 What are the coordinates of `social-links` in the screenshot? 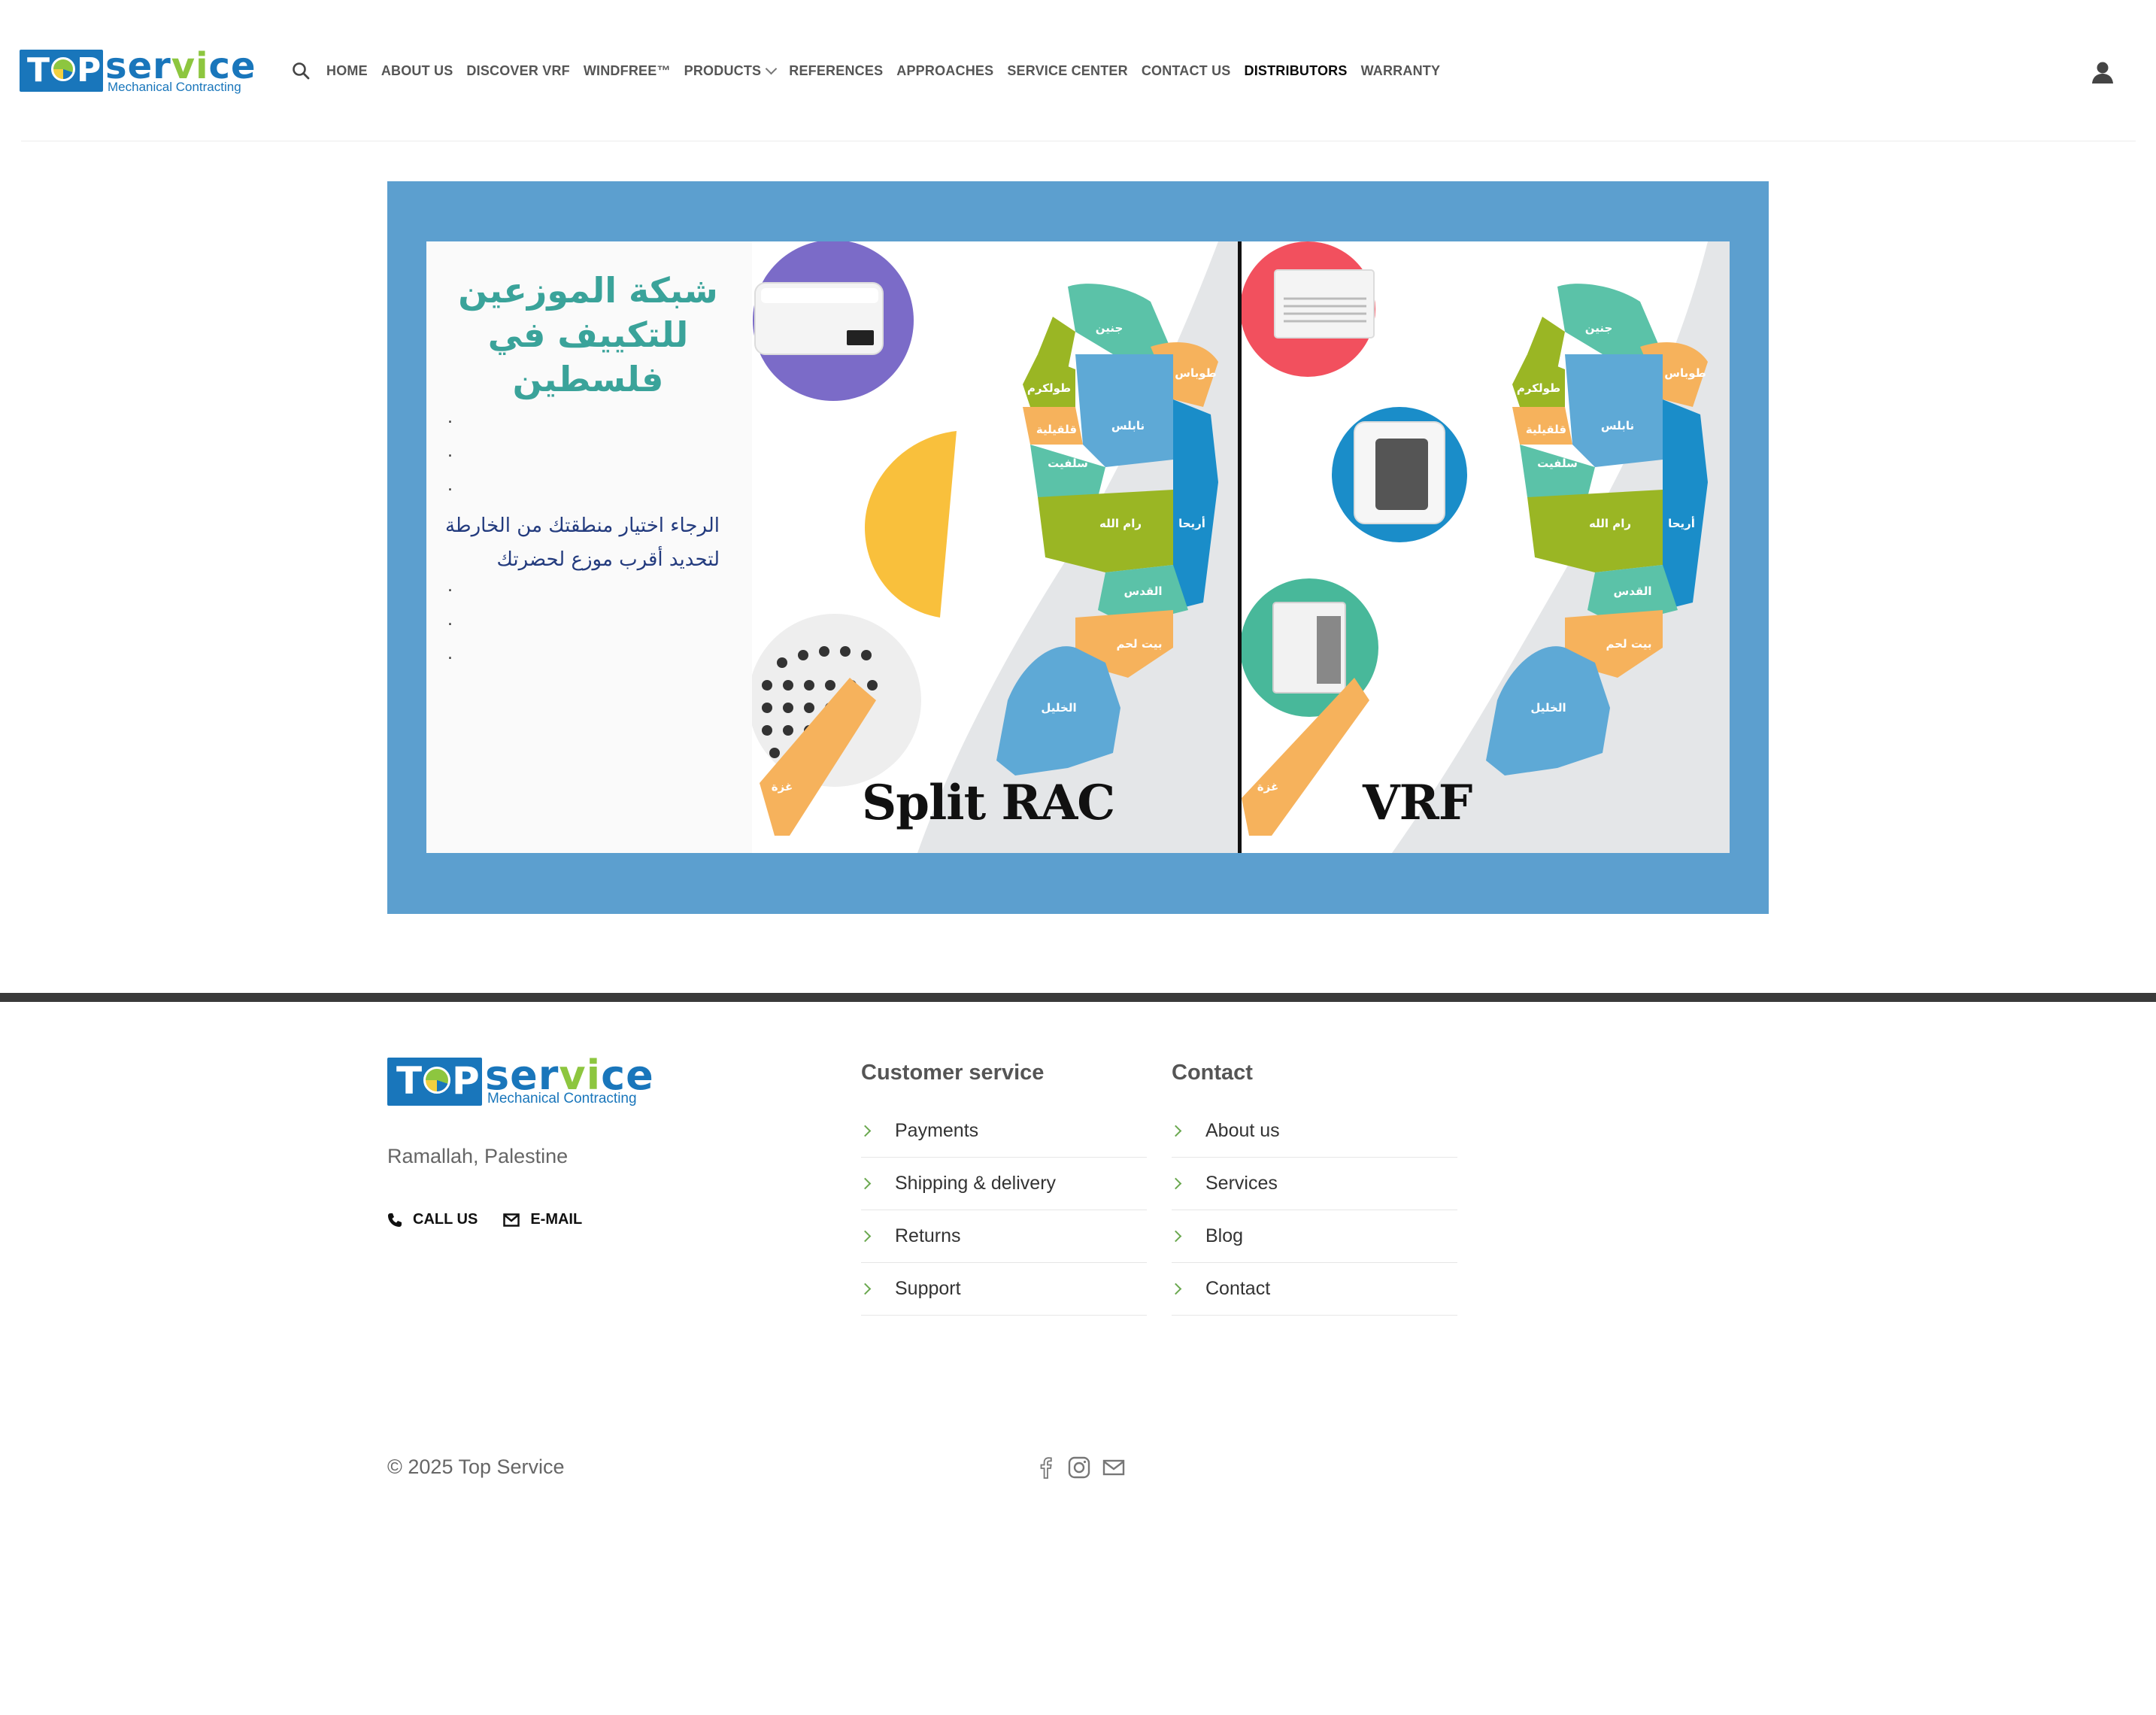 It's located at (1080, 1467).